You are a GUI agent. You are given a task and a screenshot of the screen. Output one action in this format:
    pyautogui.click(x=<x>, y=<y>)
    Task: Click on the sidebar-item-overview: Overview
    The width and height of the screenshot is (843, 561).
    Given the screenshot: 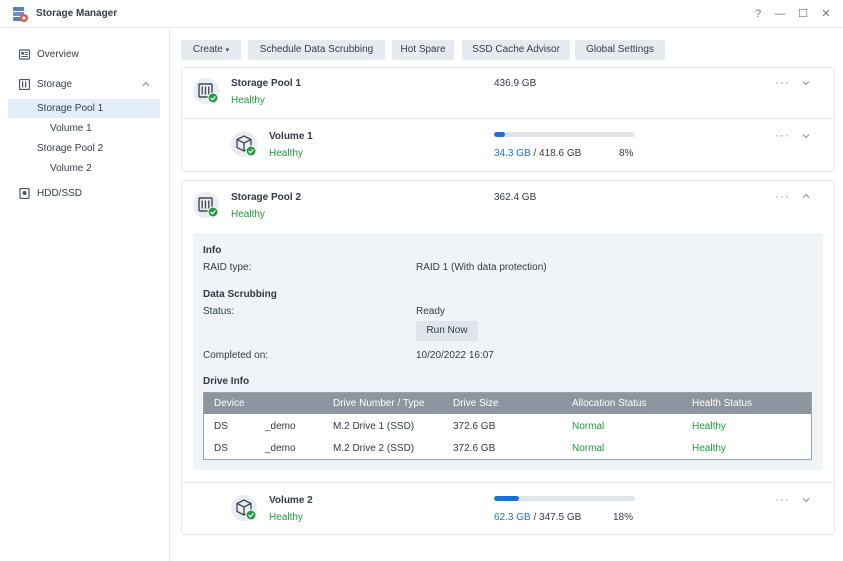 What is the action you would take?
    pyautogui.click(x=89, y=55)
    